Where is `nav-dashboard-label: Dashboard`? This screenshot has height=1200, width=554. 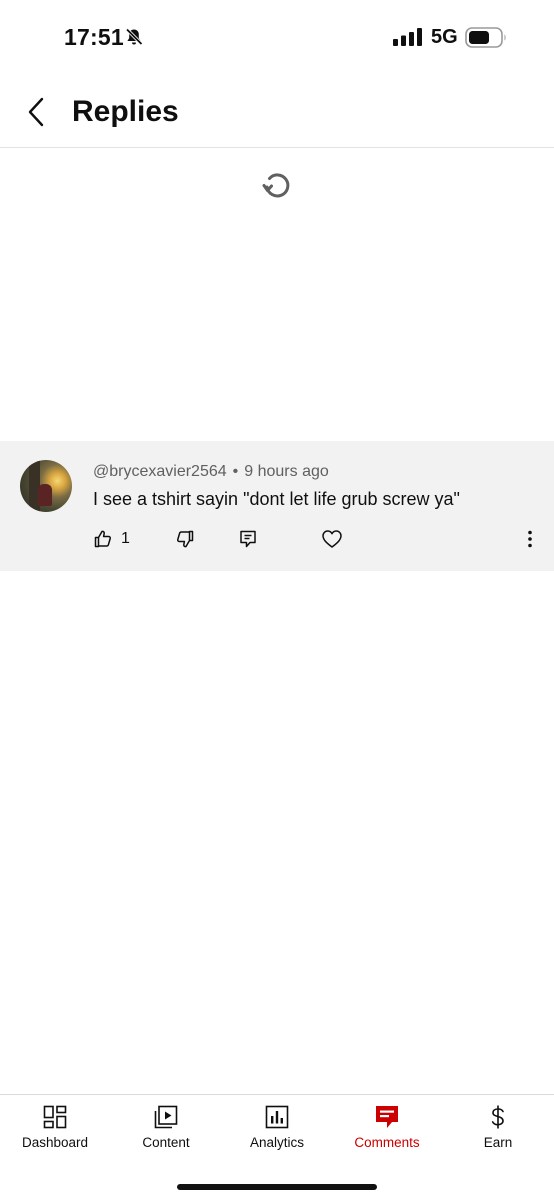
nav-dashboard-label: Dashboard is located at coordinates (55, 1142).